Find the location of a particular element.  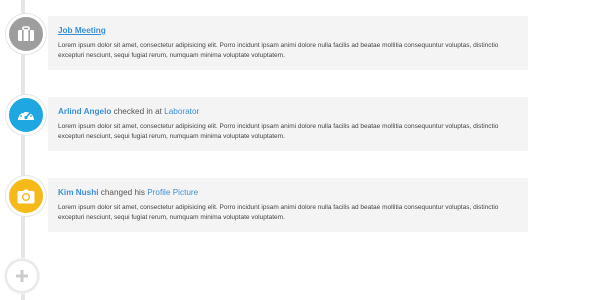

card-title: Job Meeting is located at coordinates (288, 30).